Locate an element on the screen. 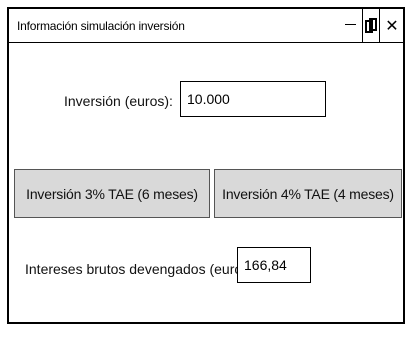 The image size is (420, 340). interest-label: Intereses brutos devengados (euros): is located at coordinates (141, 269).